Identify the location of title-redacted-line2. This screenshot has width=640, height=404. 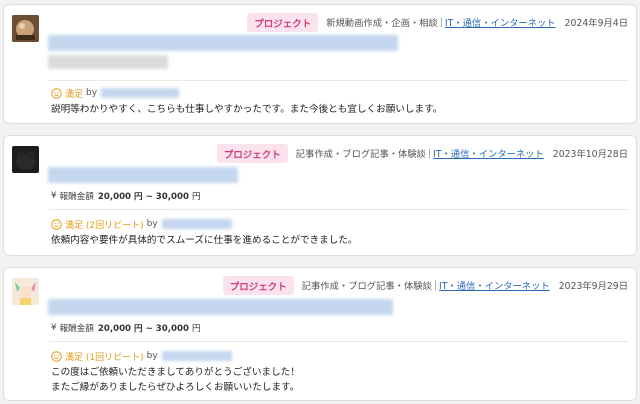
(108, 62).